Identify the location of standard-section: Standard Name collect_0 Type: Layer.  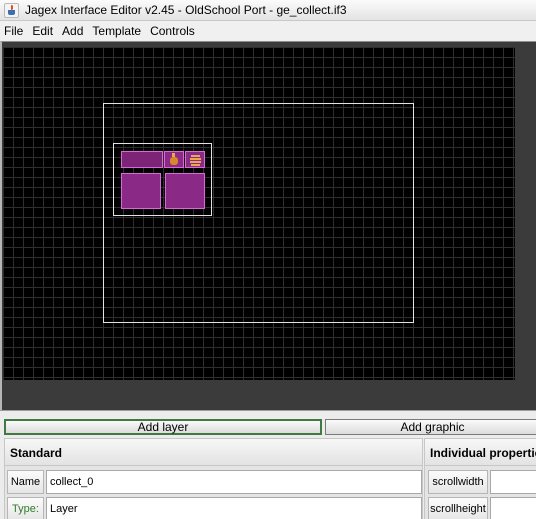
(213, 478).